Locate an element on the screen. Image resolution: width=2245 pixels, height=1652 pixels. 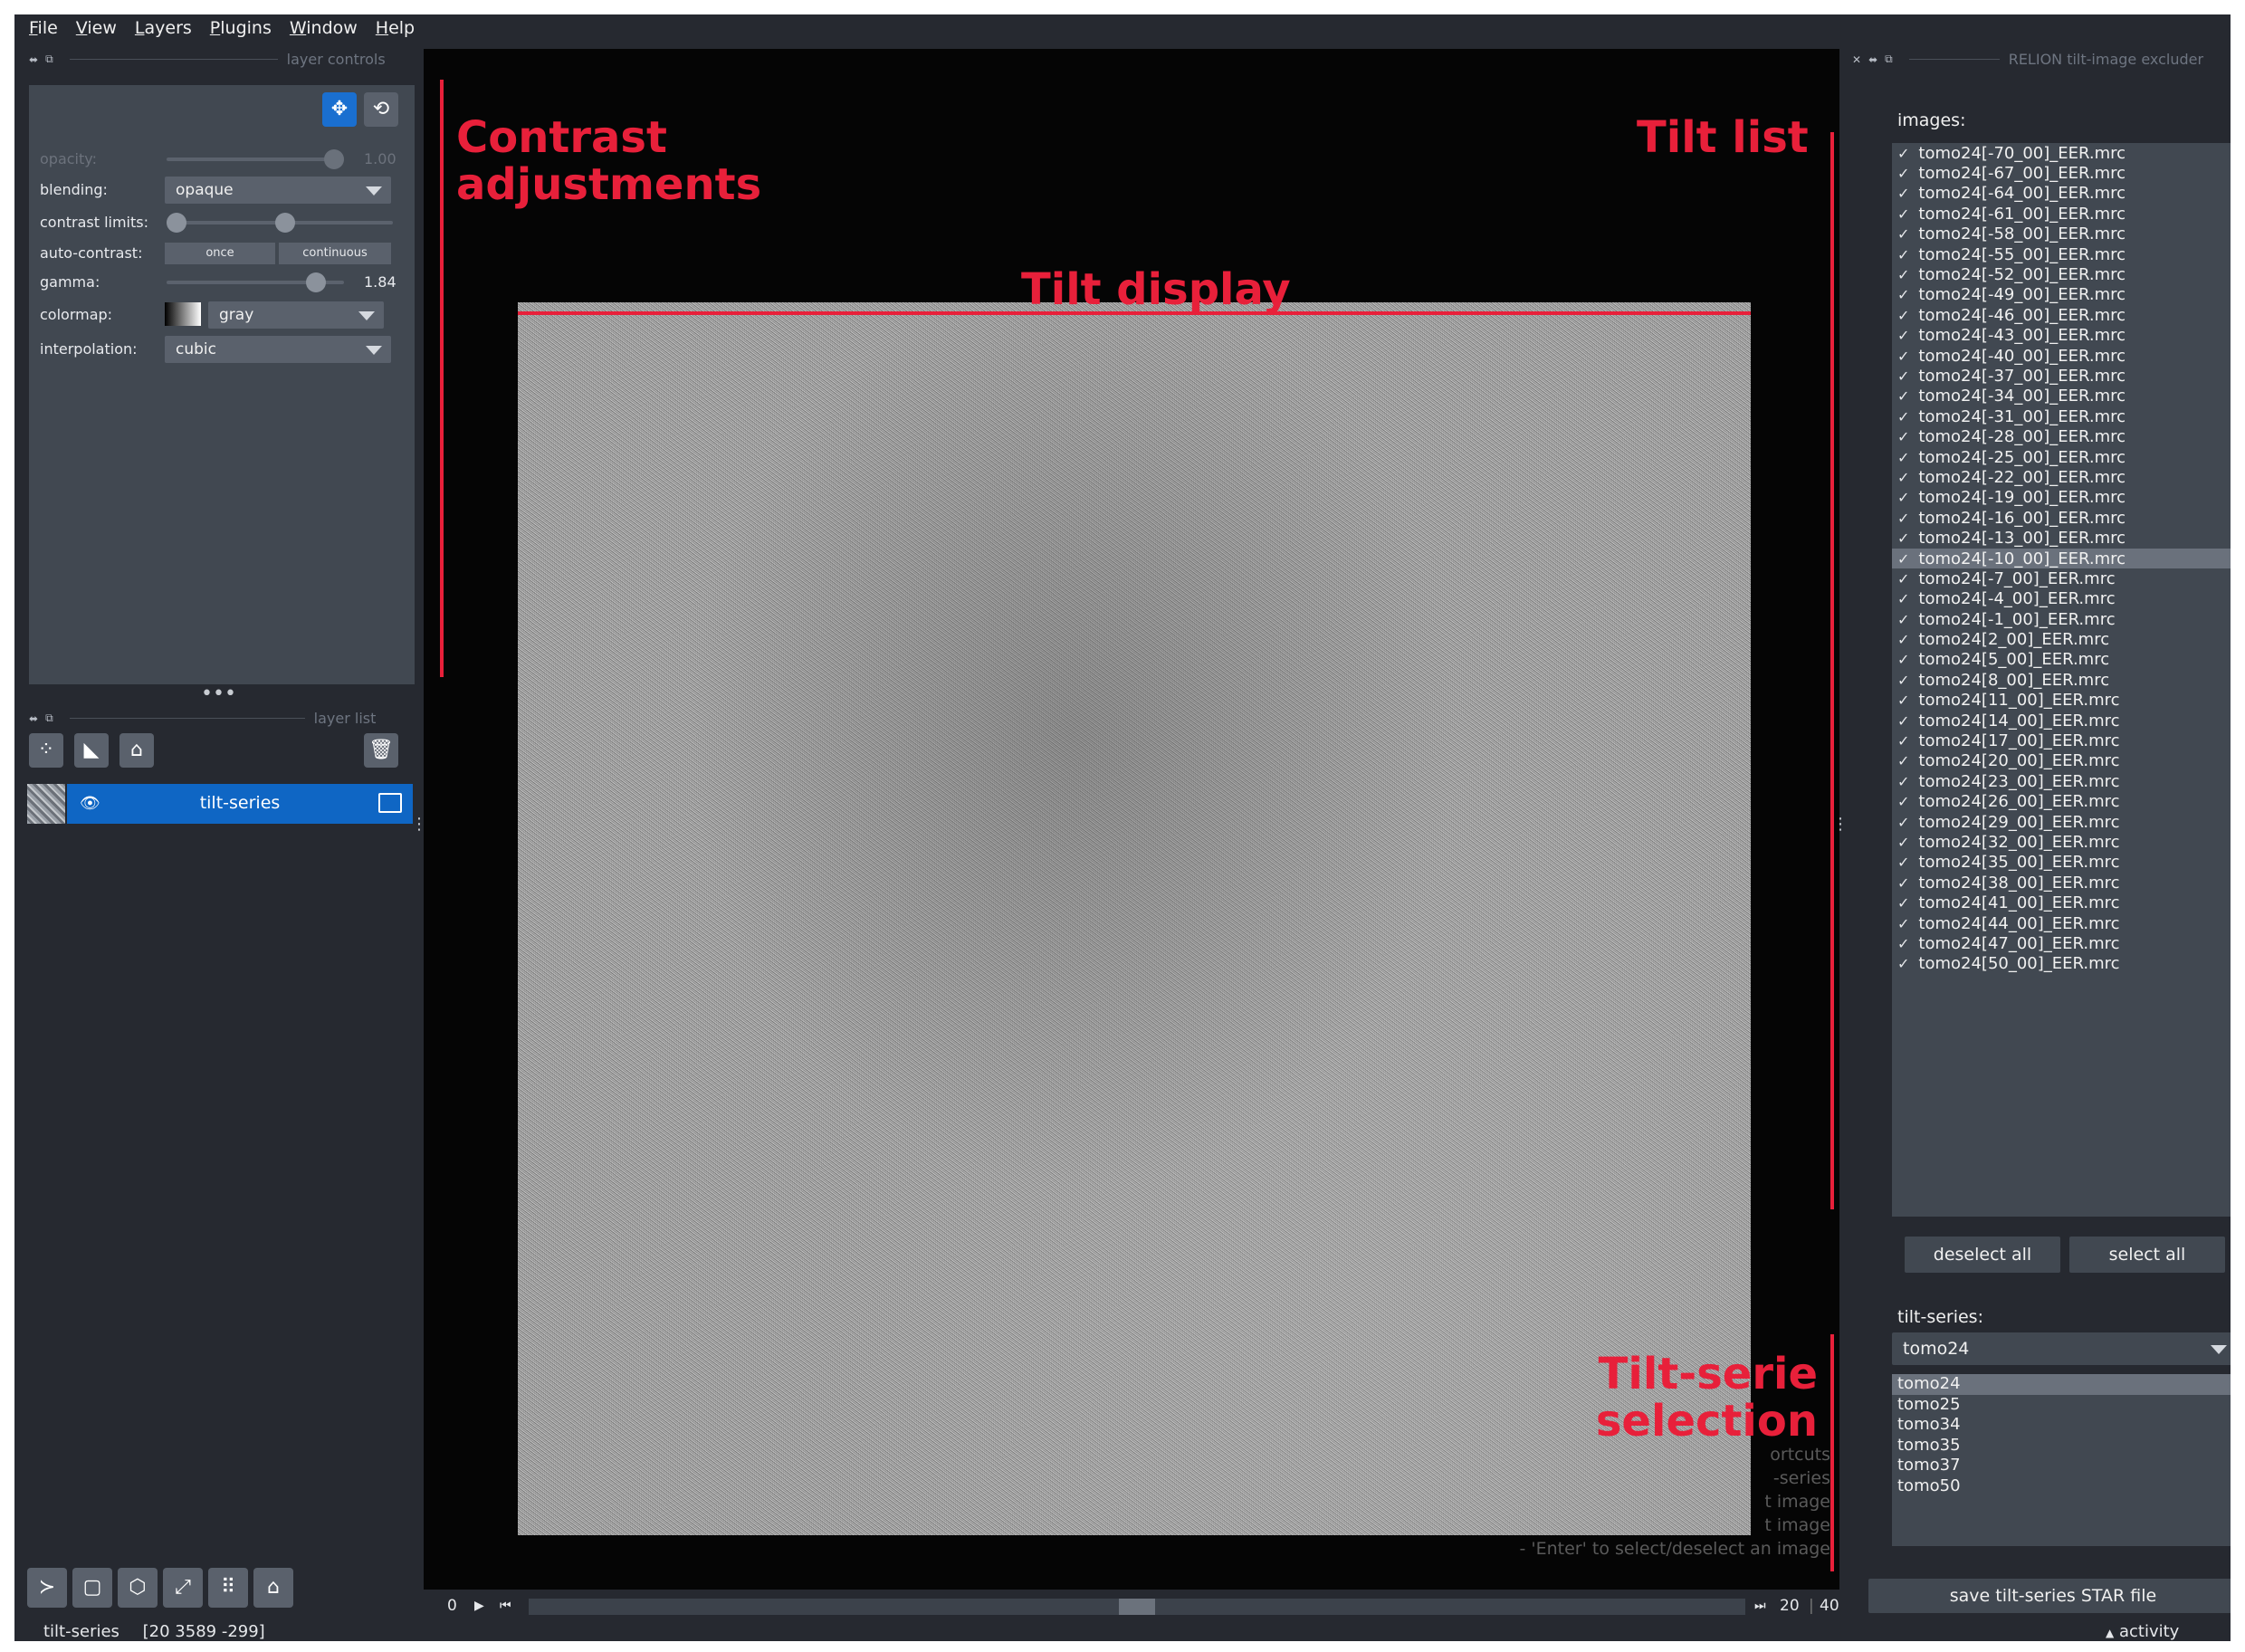
pan-zoom-button: ✥ is located at coordinates (339, 109).